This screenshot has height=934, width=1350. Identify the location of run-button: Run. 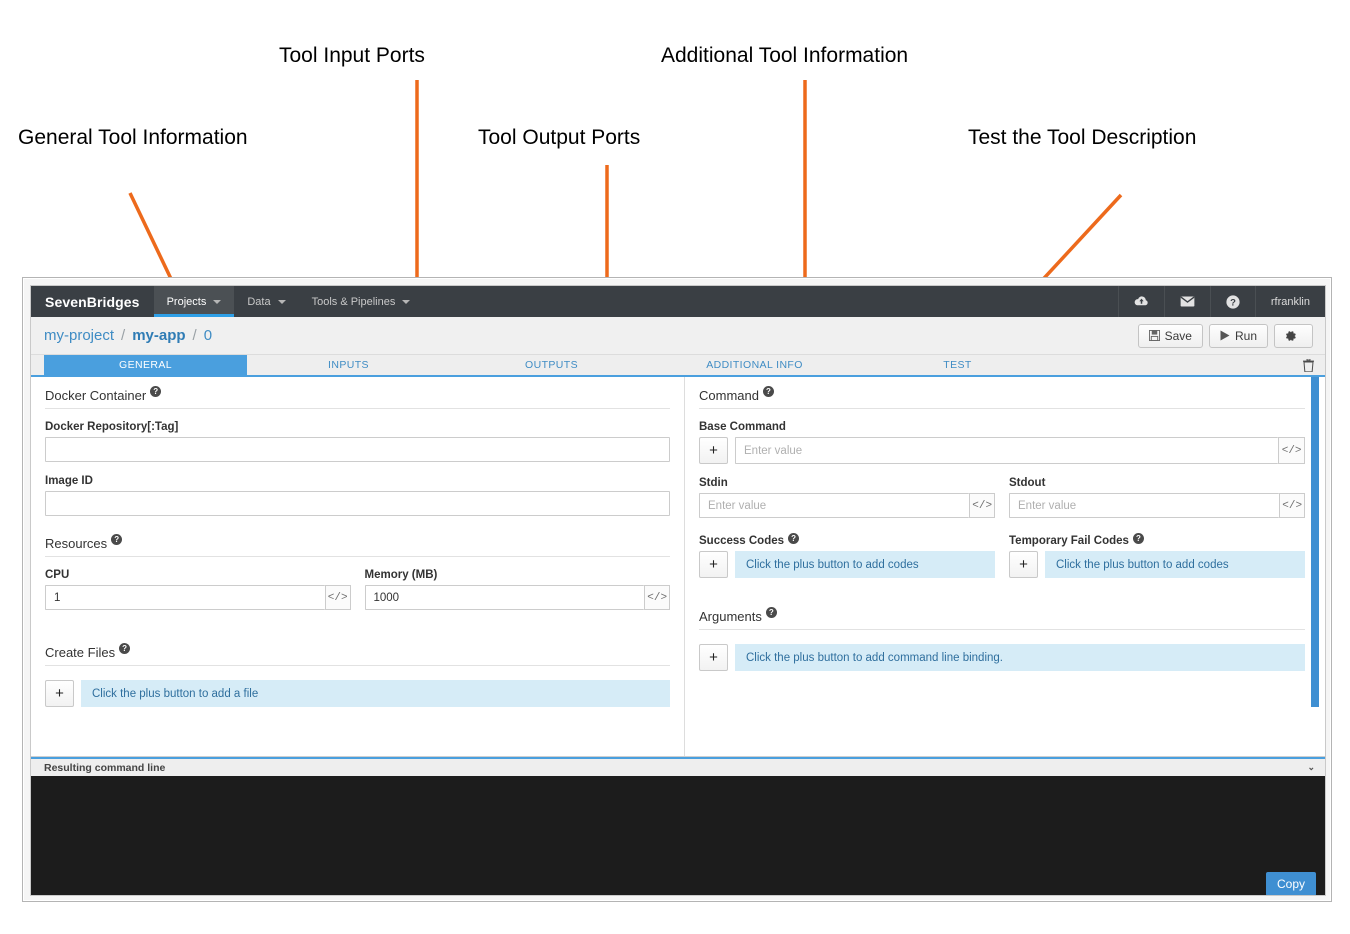
(1238, 335).